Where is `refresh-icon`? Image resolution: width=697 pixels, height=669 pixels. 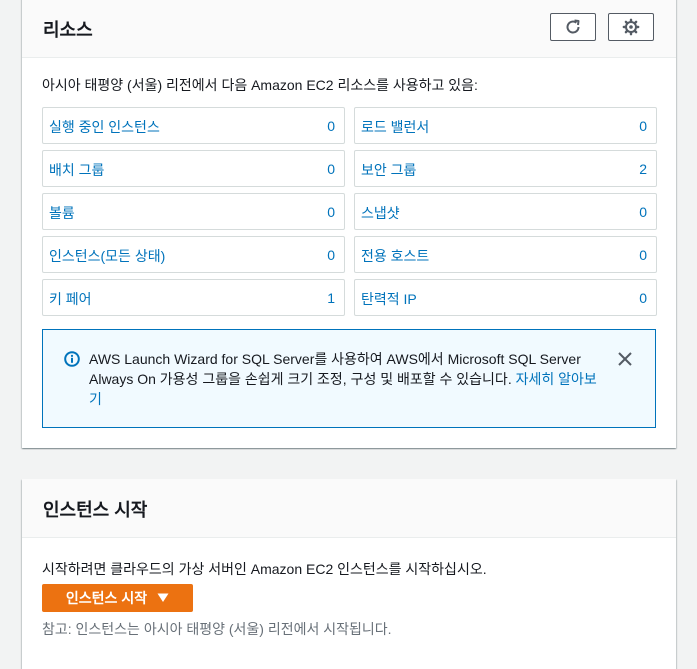 refresh-icon is located at coordinates (573, 26).